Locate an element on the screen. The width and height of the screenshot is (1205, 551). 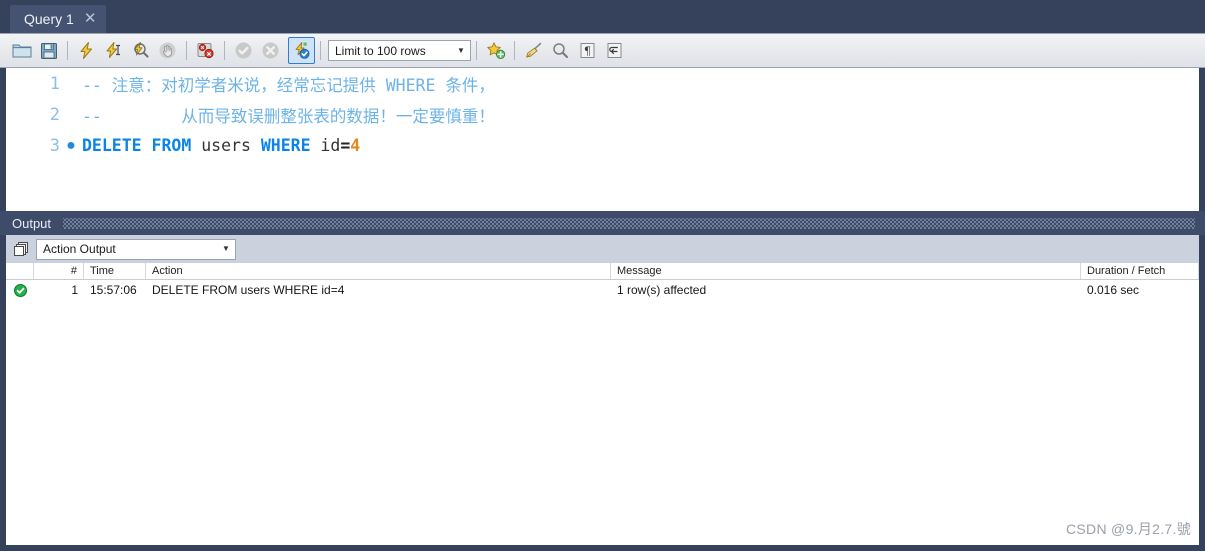
column-header-message: Message is located at coordinates (846, 271).